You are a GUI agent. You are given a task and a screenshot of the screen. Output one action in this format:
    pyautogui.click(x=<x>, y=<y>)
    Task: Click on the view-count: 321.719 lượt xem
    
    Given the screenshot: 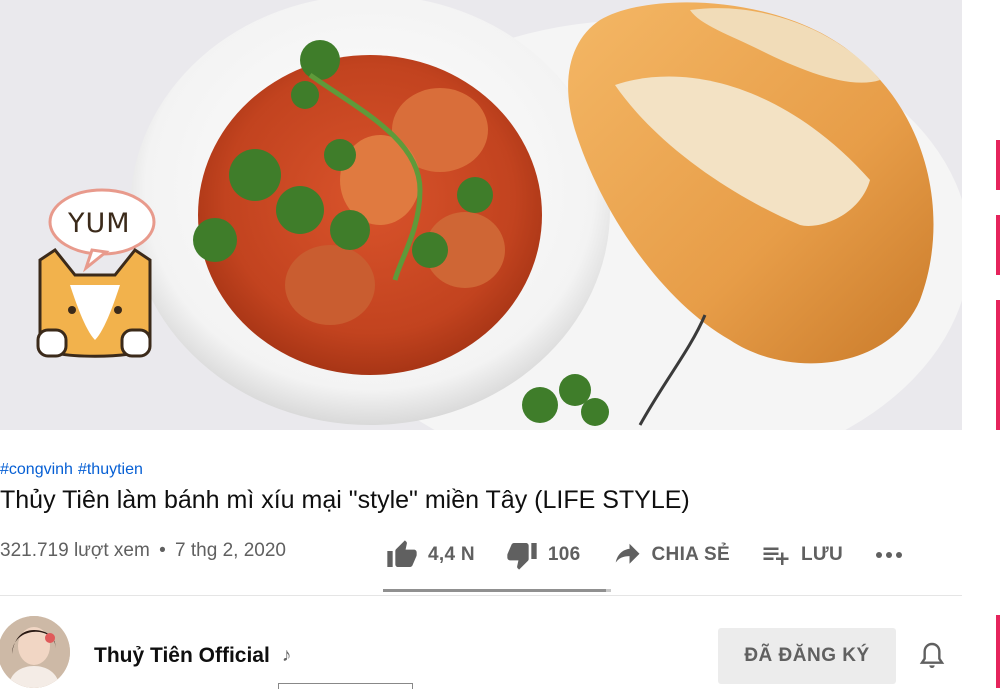 What is the action you would take?
    pyautogui.click(x=75, y=550)
    